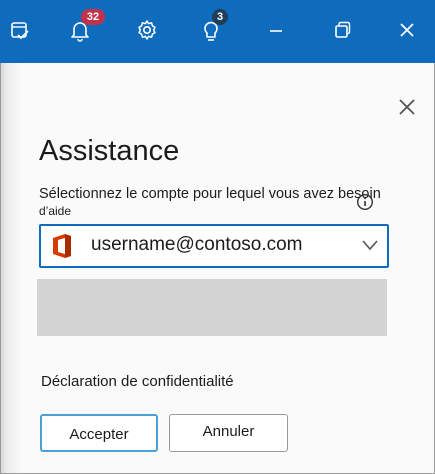  Describe the element at coordinates (370, 245) in the screenshot. I see `chevron-down-icon` at that location.